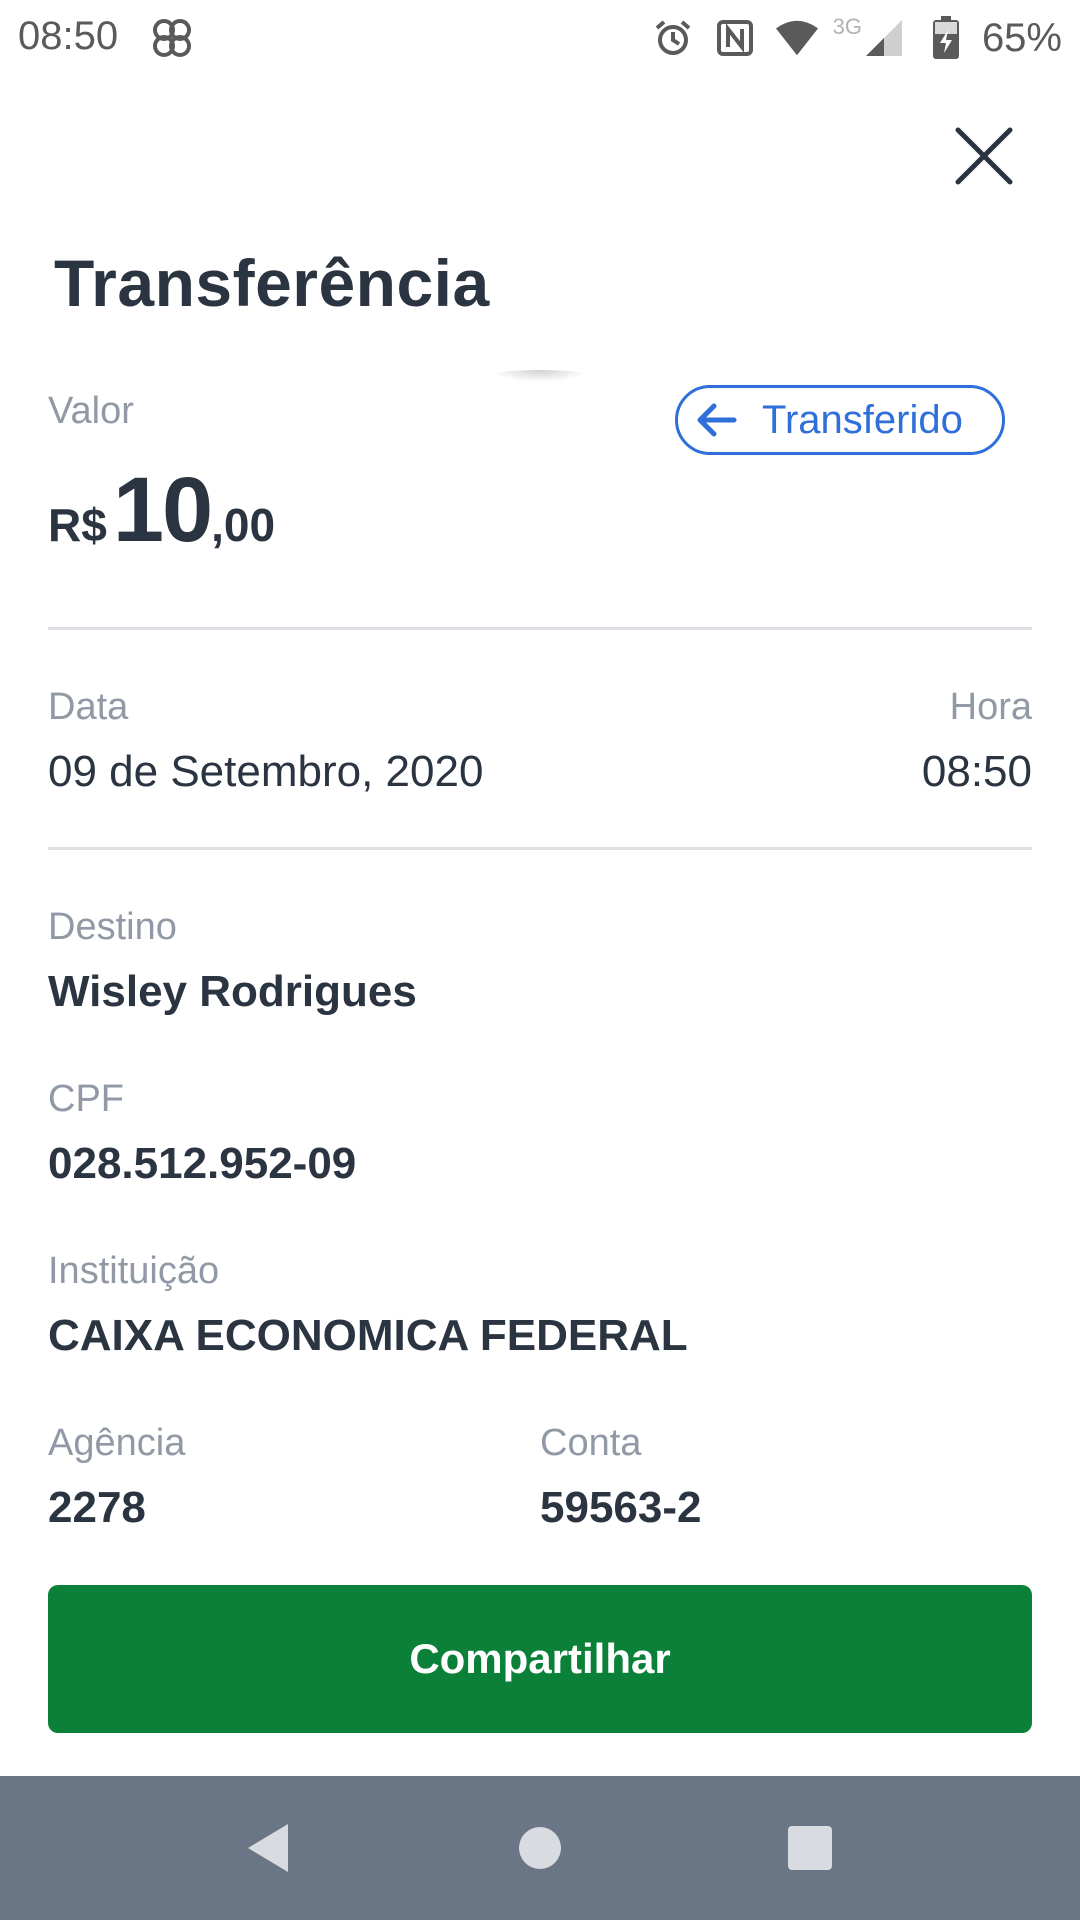 This screenshot has height=1920, width=1080. I want to click on date-field: Data 09 de Setembro, 2020, so click(265, 741).